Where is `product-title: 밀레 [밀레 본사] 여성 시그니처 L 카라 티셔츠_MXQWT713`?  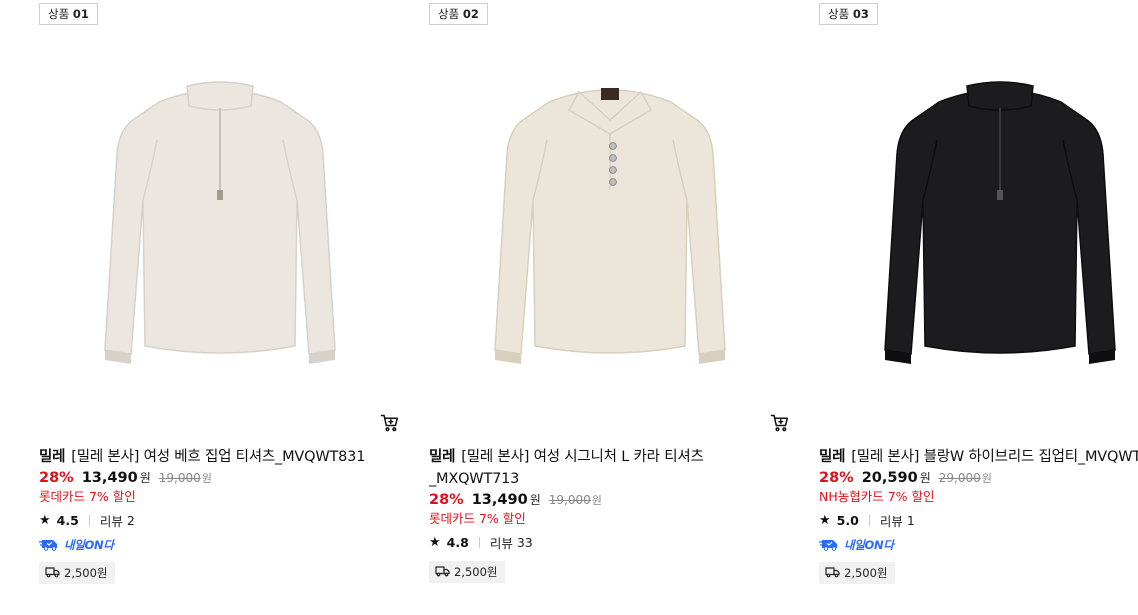
product-title: 밀레 [밀레 본사] 여성 시그니처 L 카라 티셔츠_MXQWT713 is located at coordinates (610, 468).